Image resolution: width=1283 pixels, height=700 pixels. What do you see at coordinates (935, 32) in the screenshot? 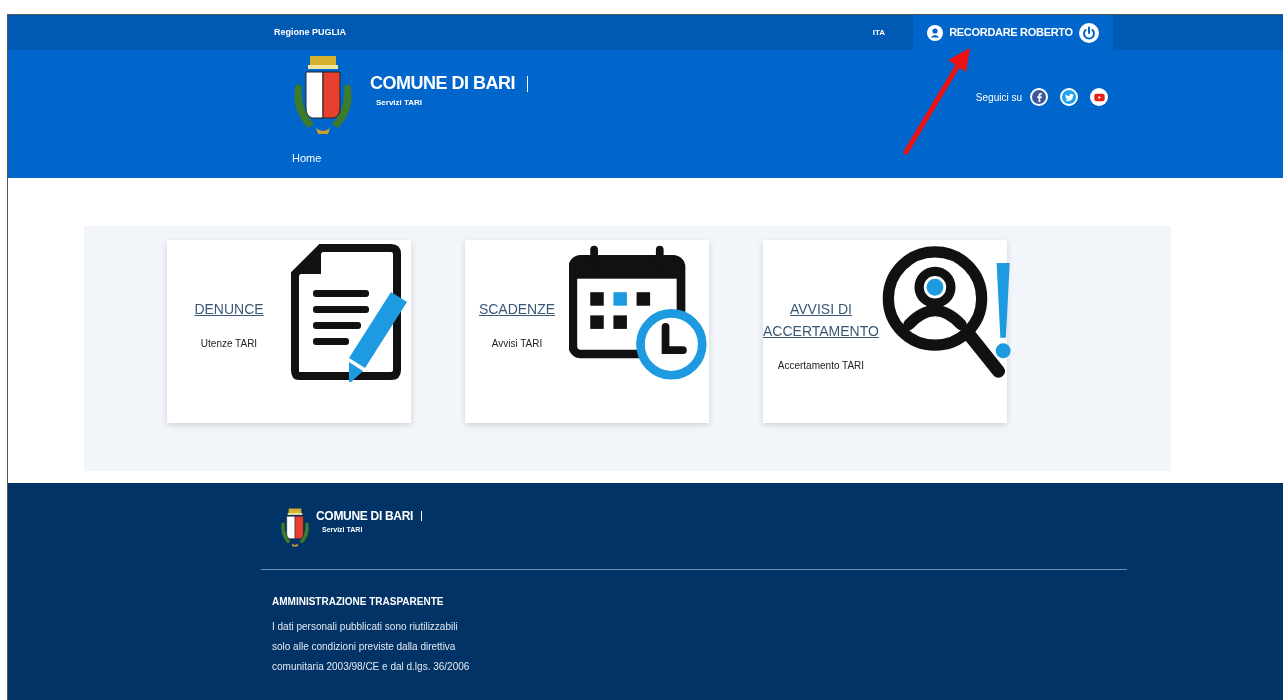
I see `user-icon` at bounding box center [935, 32].